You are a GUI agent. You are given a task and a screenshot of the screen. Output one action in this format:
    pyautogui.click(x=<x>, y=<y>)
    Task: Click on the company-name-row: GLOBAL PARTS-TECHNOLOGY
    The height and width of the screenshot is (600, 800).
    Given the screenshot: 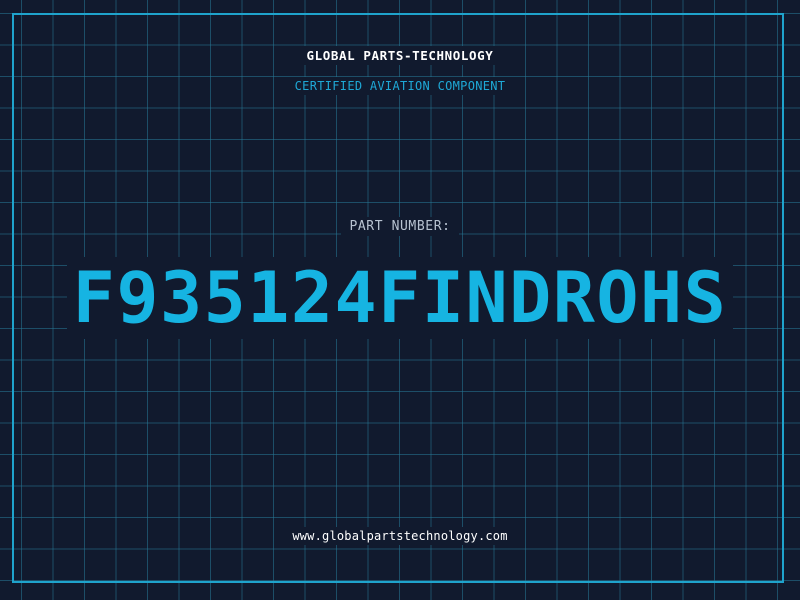 What is the action you would take?
    pyautogui.click(x=400, y=55)
    